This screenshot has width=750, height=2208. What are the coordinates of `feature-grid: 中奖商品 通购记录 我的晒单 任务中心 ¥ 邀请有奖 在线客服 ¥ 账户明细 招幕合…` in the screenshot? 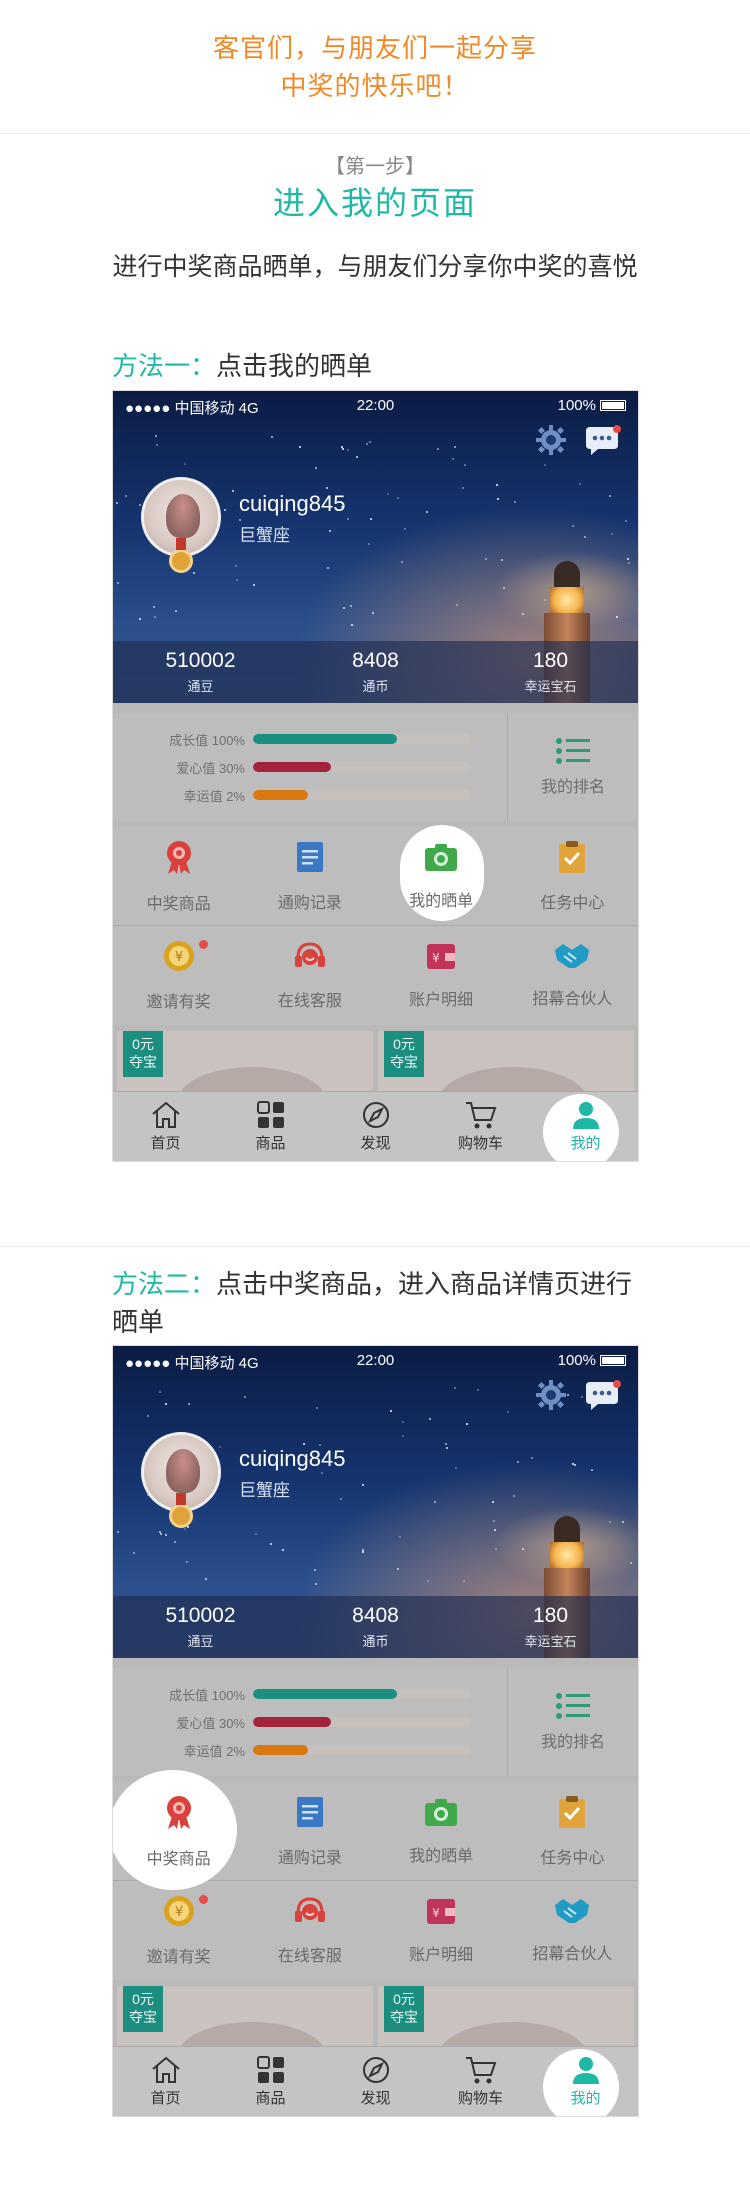 It's located at (375, 1875).